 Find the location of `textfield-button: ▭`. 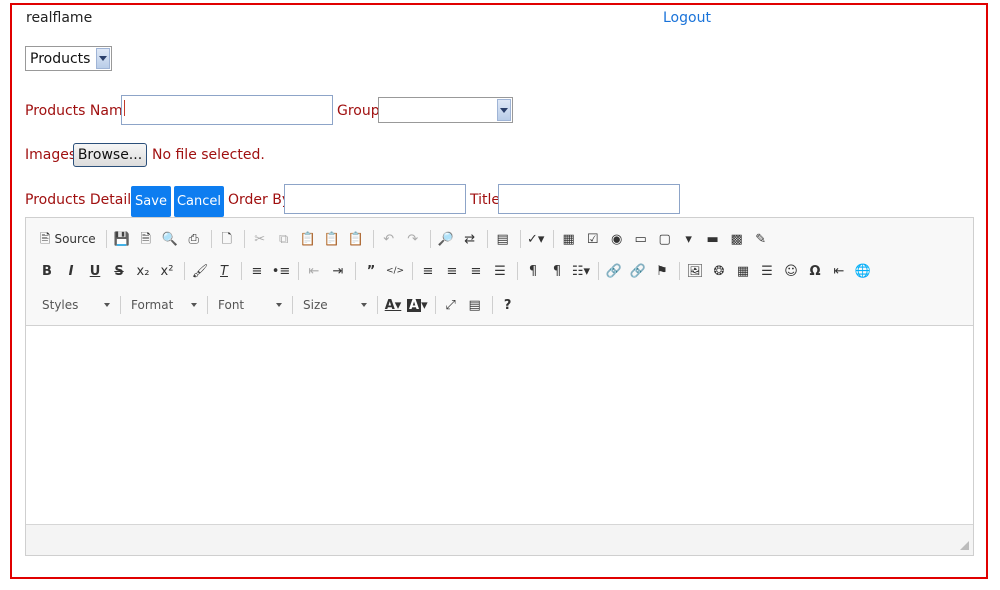

textfield-button: ▭ is located at coordinates (641, 239).